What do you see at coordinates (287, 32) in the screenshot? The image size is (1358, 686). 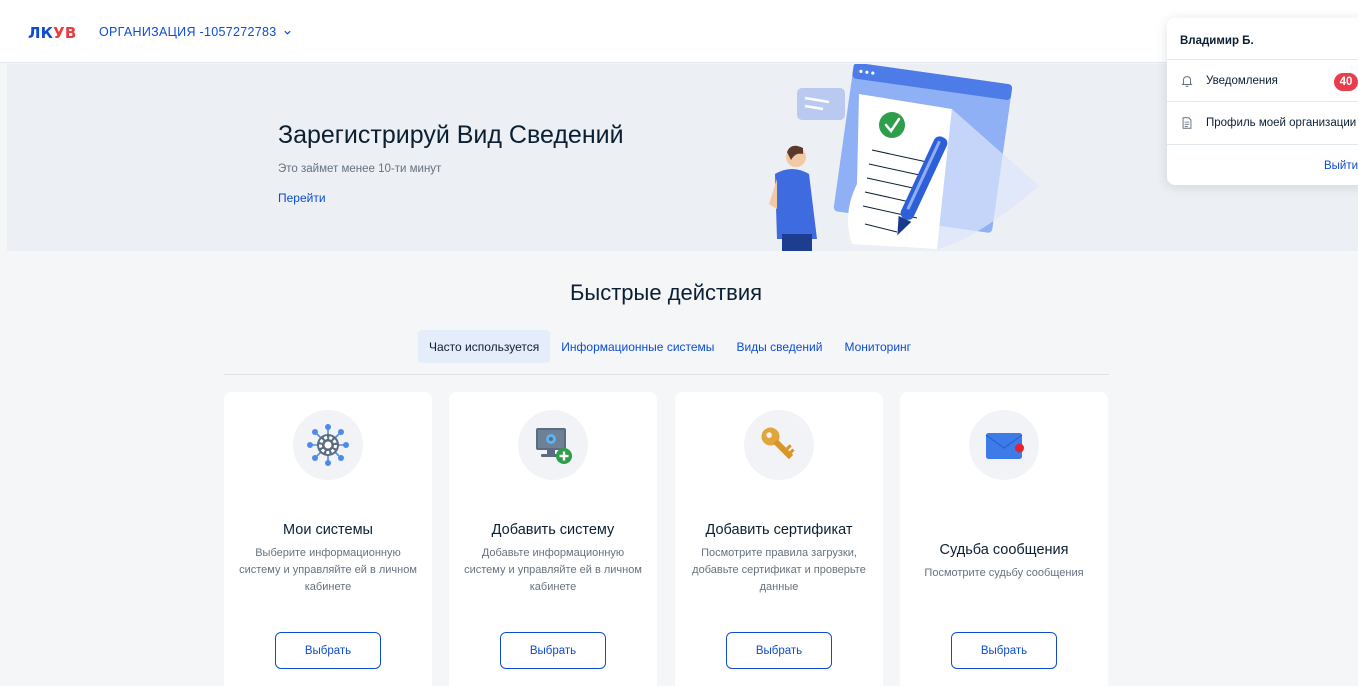 I see `chevron-down-icon` at bounding box center [287, 32].